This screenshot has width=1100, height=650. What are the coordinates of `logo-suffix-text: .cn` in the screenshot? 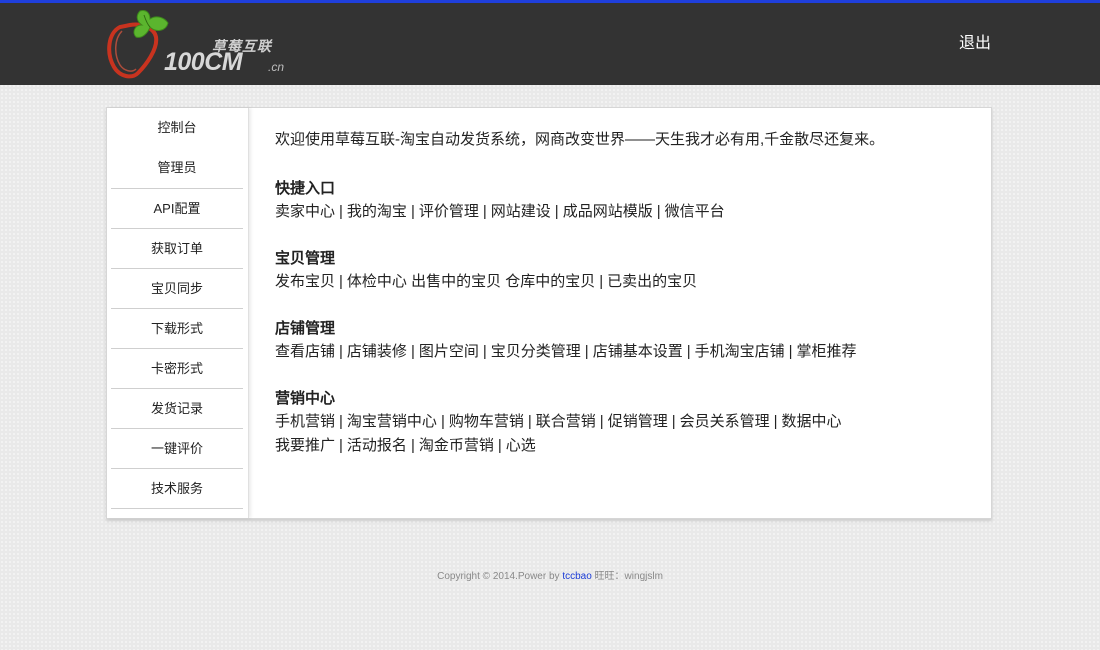 It's located at (276, 67).